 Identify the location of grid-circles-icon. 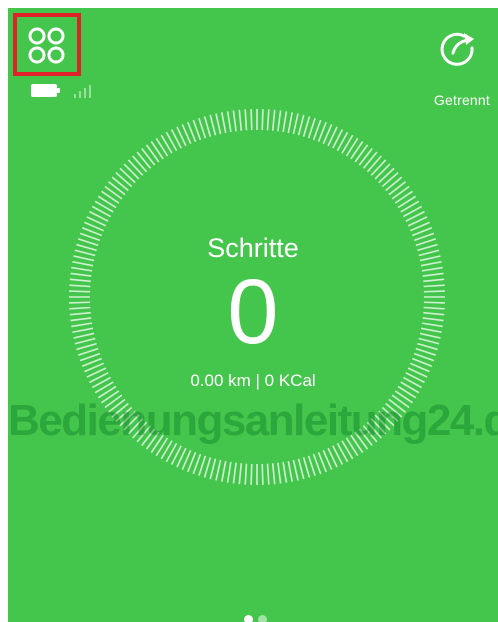
(46, 45).